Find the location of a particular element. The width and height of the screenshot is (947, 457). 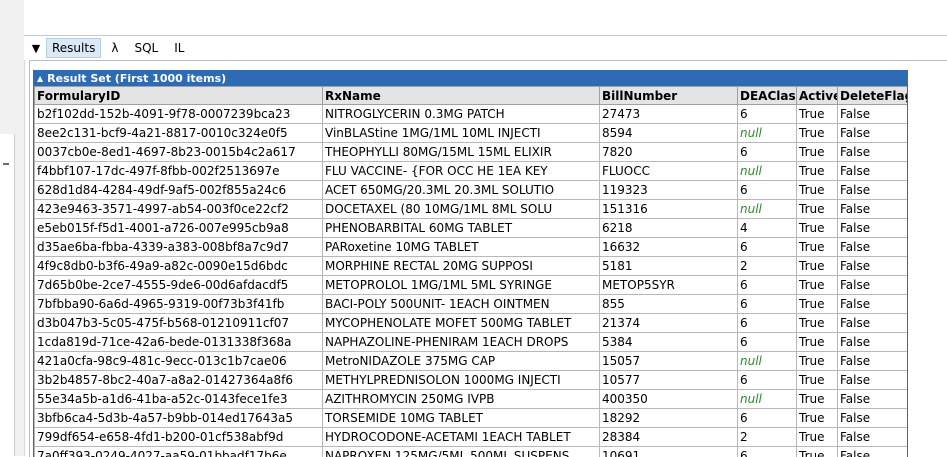

column-header-formulary-id: FormularyID is located at coordinates (179, 96).